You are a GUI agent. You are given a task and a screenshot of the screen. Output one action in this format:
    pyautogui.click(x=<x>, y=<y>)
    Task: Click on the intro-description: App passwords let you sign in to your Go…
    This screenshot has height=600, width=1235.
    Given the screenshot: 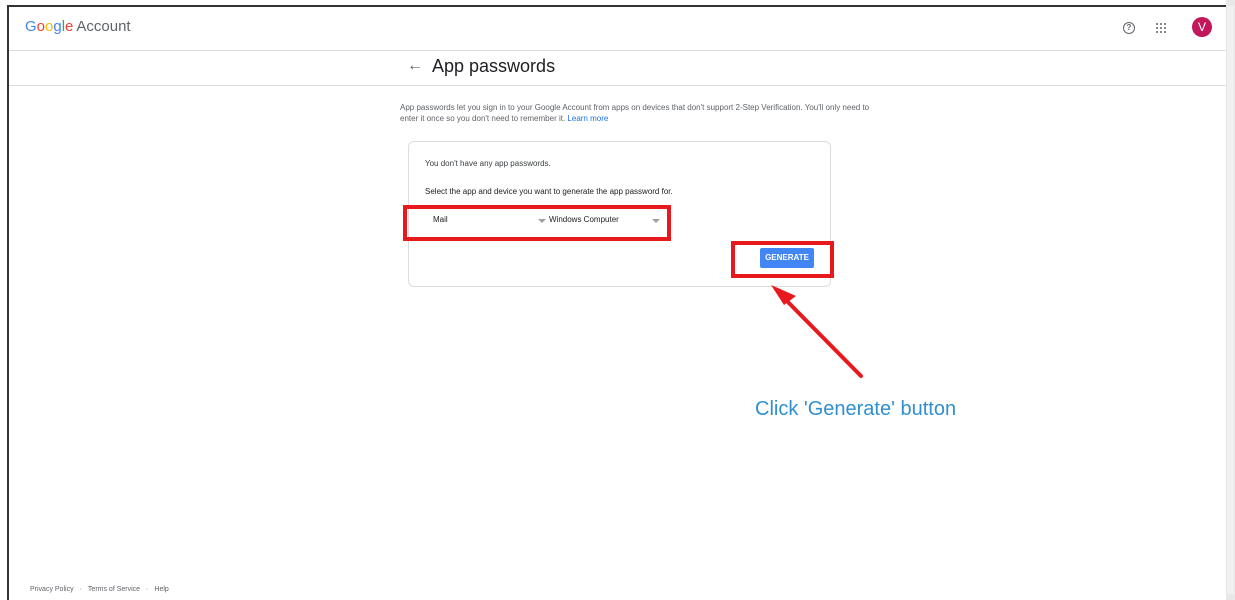 What is the action you would take?
    pyautogui.click(x=635, y=113)
    